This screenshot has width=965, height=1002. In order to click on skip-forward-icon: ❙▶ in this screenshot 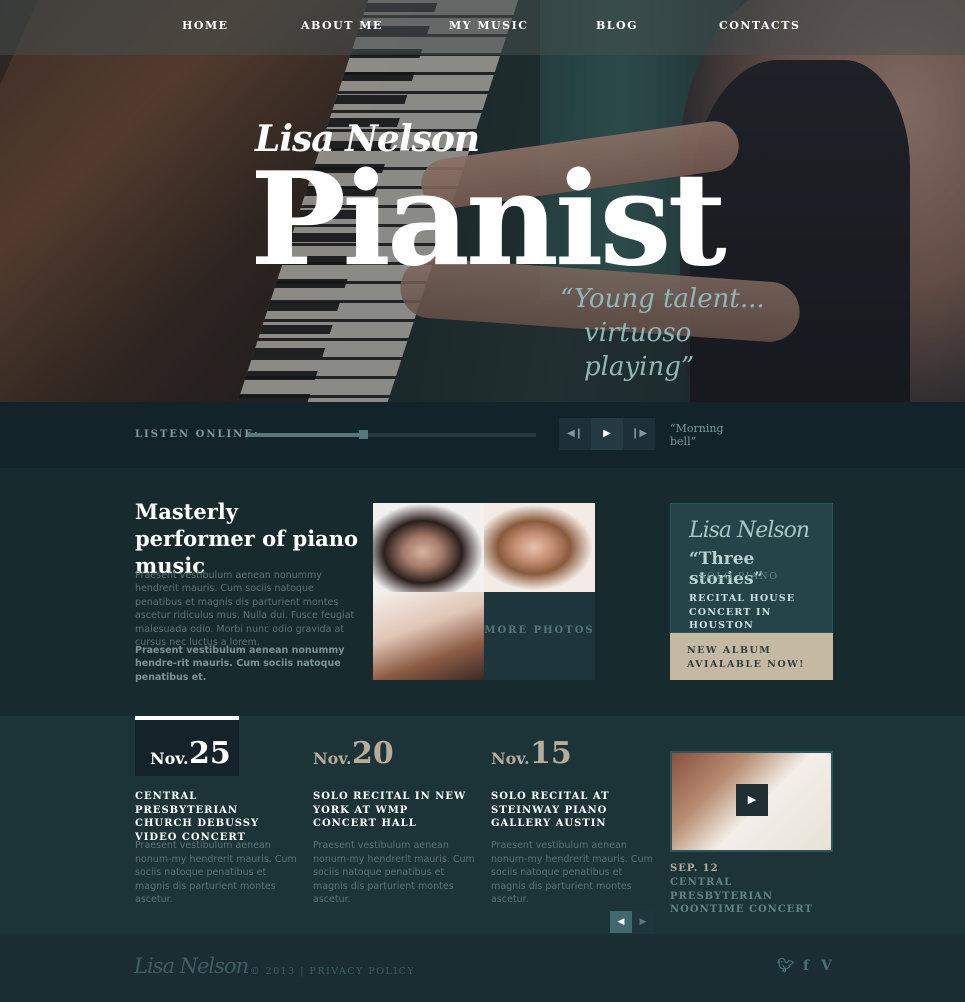, I will do `click(639, 433)`.